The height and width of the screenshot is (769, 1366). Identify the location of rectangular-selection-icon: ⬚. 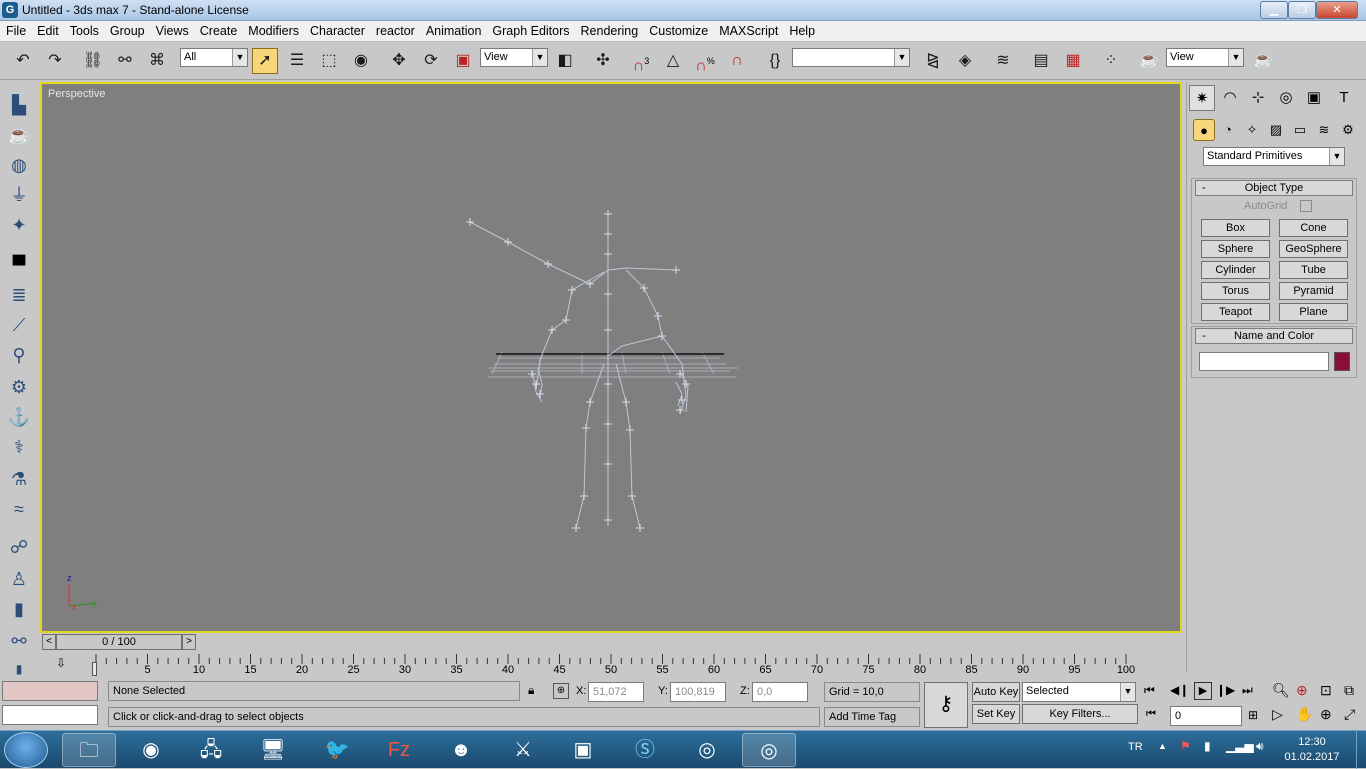
(329, 61).